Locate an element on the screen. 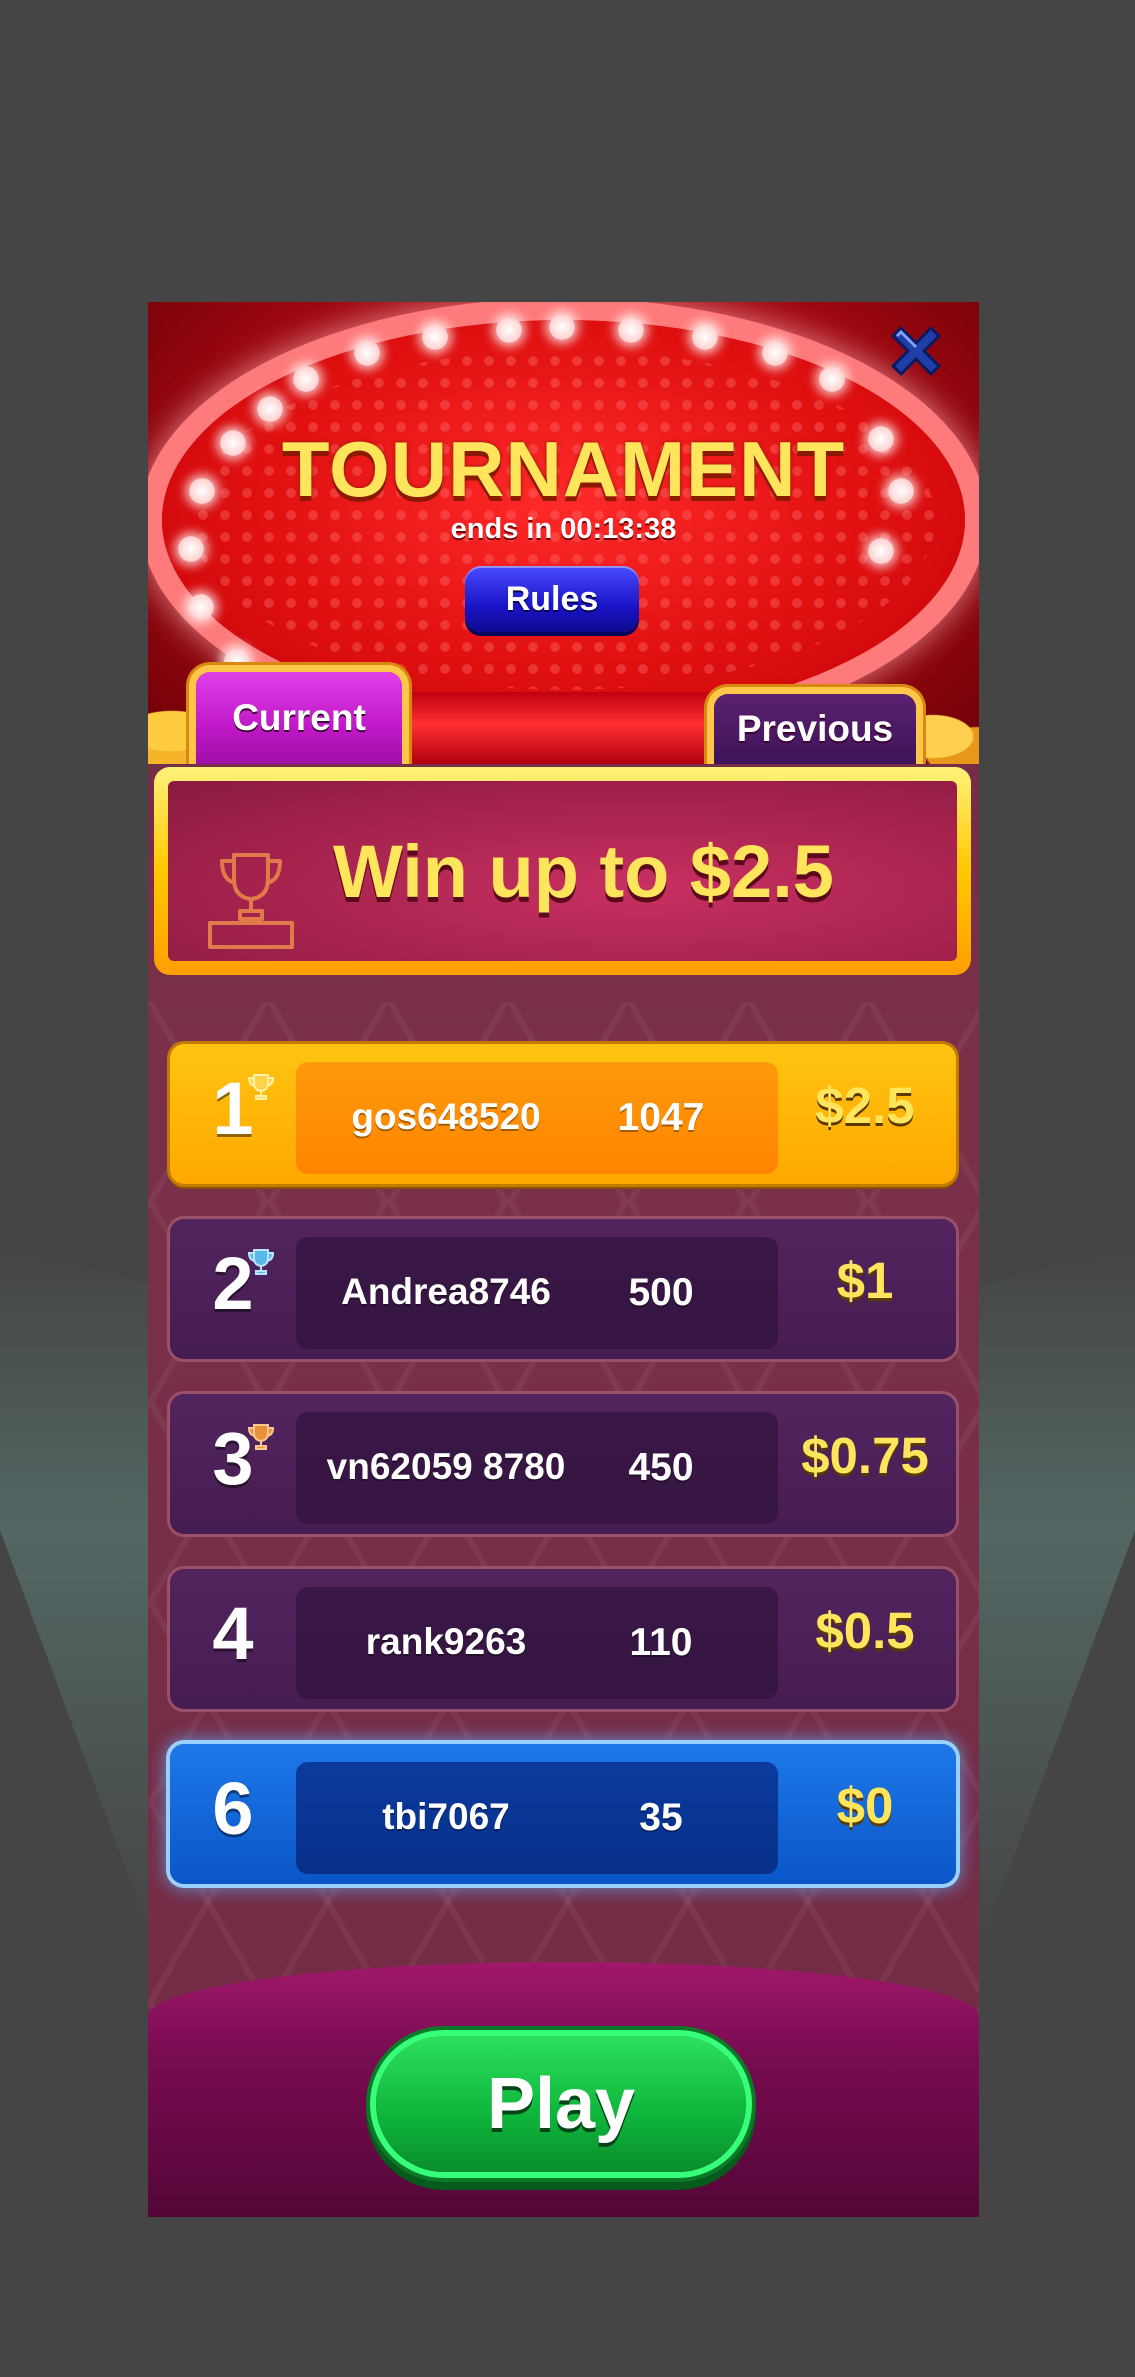  prize-banner: Win up to $2.5 is located at coordinates (562, 871).